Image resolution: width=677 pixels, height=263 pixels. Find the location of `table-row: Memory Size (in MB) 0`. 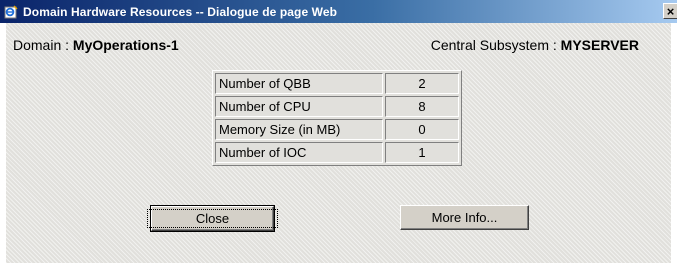

table-row: Memory Size (in MB) 0 is located at coordinates (337, 129).